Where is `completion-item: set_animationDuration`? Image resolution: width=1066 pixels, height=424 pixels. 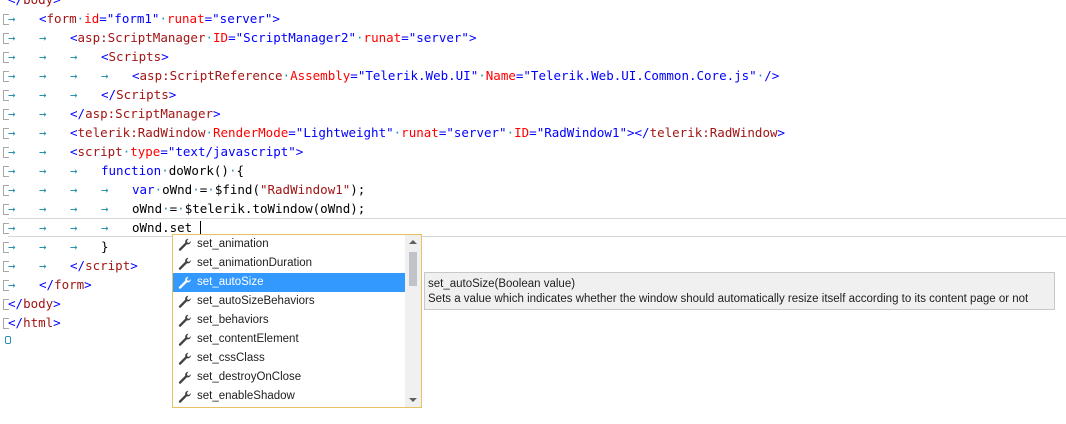 completion-item: set_animationDuration is located at coordinates (289, 263).